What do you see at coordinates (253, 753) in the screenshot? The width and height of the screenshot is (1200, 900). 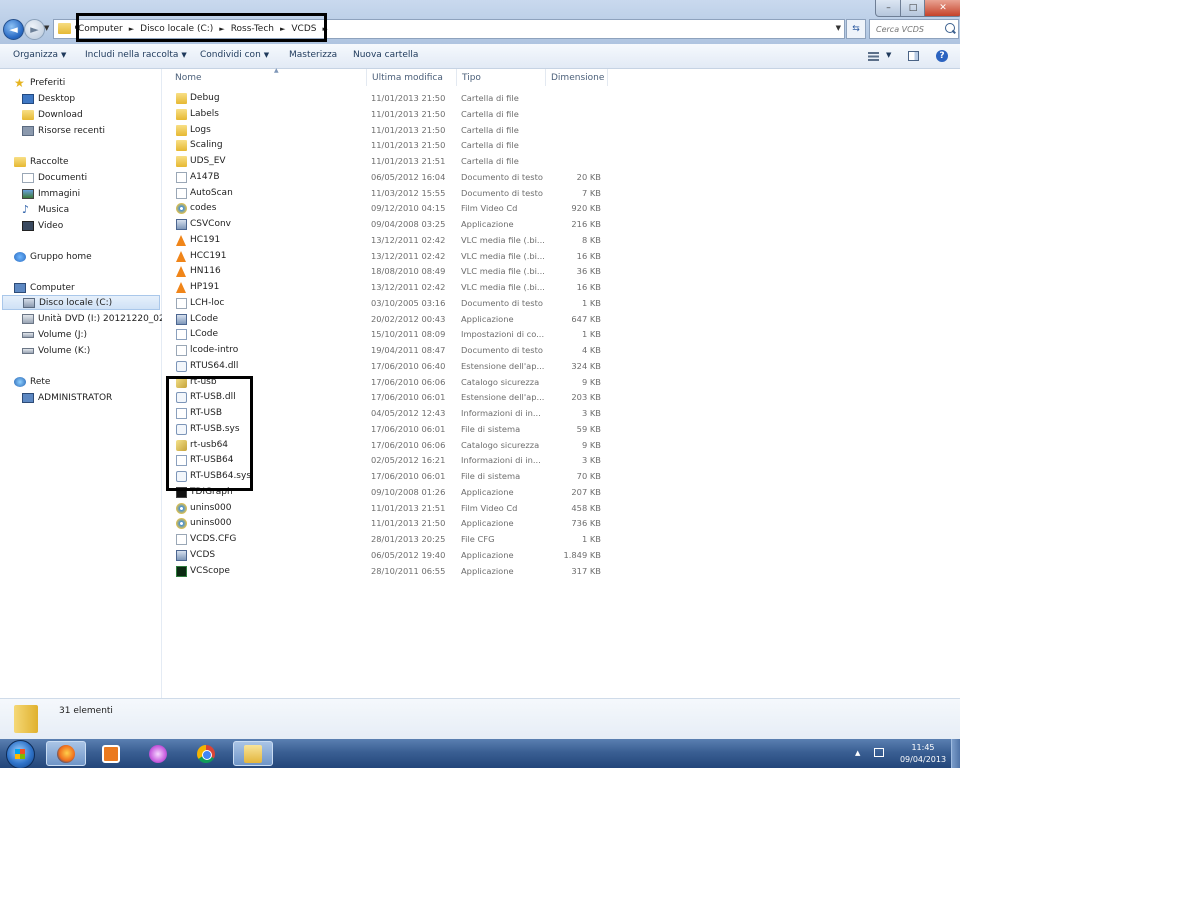 I see `taskbar-explorer` at bounding box center [253, 753].